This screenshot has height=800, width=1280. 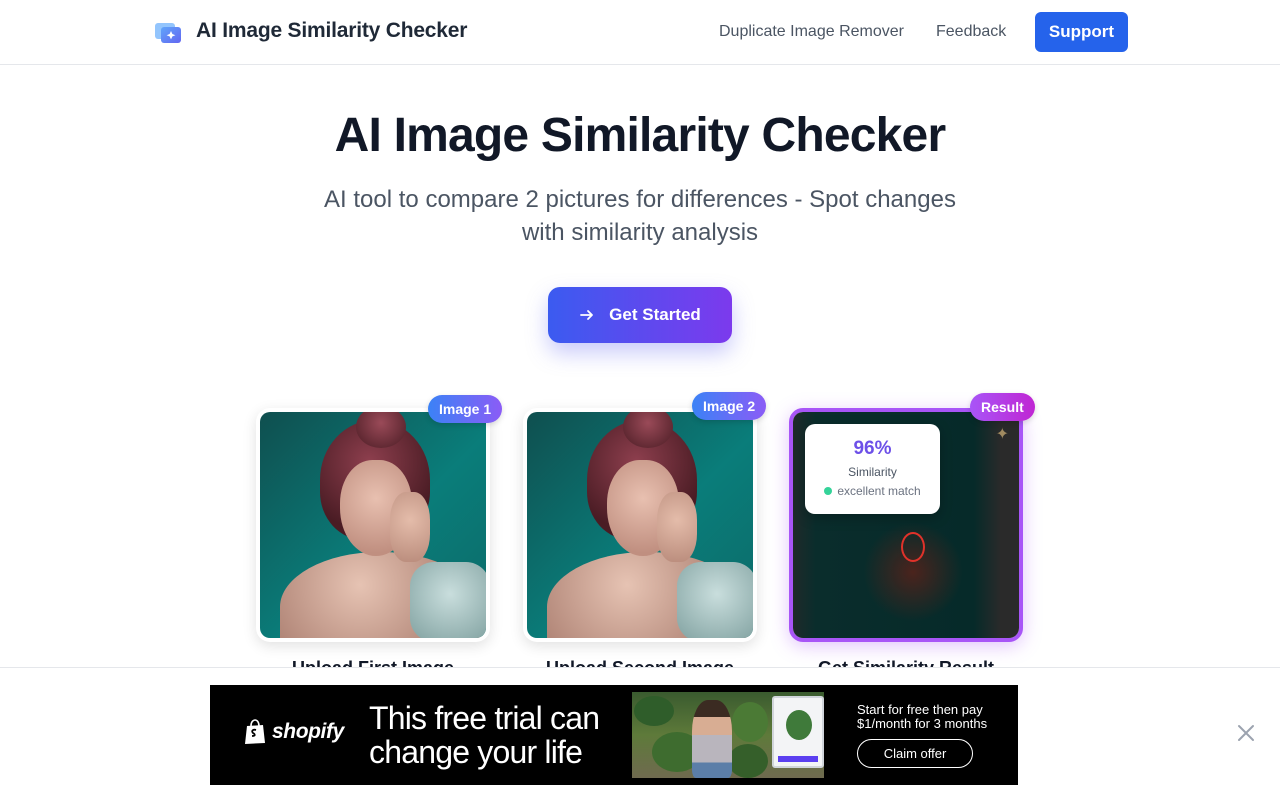 What do you see at coordinates (308, 731) in the screenshot?
I see `shopify-wordmark: shopify` at bounding box center [308, 731].